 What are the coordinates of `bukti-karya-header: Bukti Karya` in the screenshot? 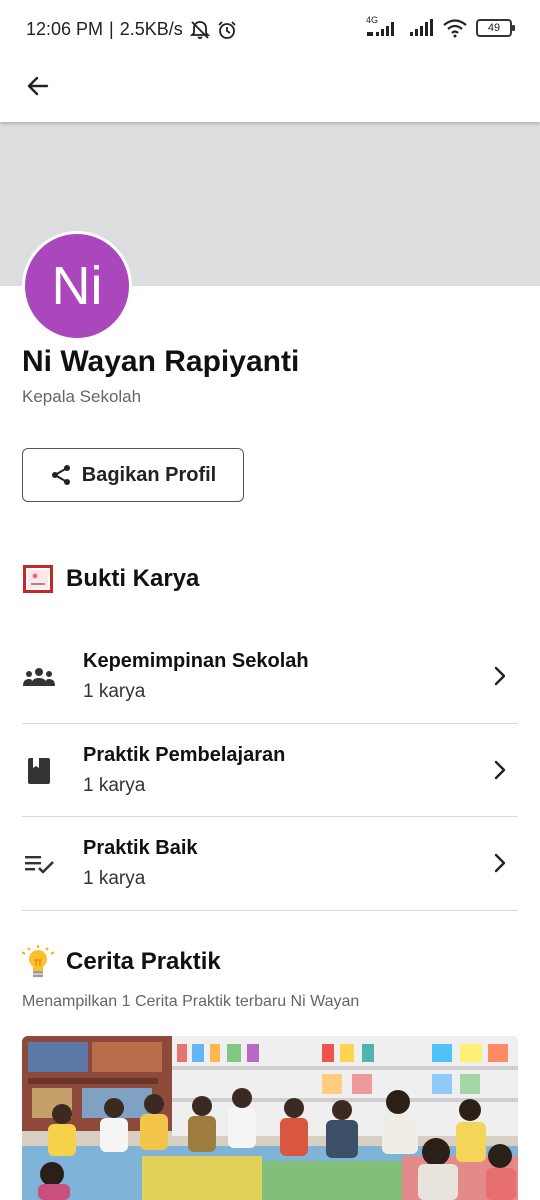 It's located at (110, 579).